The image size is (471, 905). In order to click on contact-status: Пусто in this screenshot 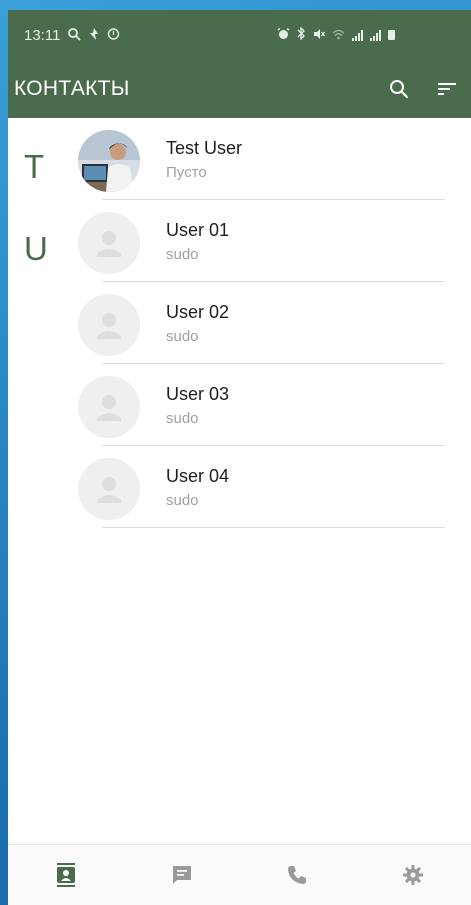, I will do `click(186, 172)`.